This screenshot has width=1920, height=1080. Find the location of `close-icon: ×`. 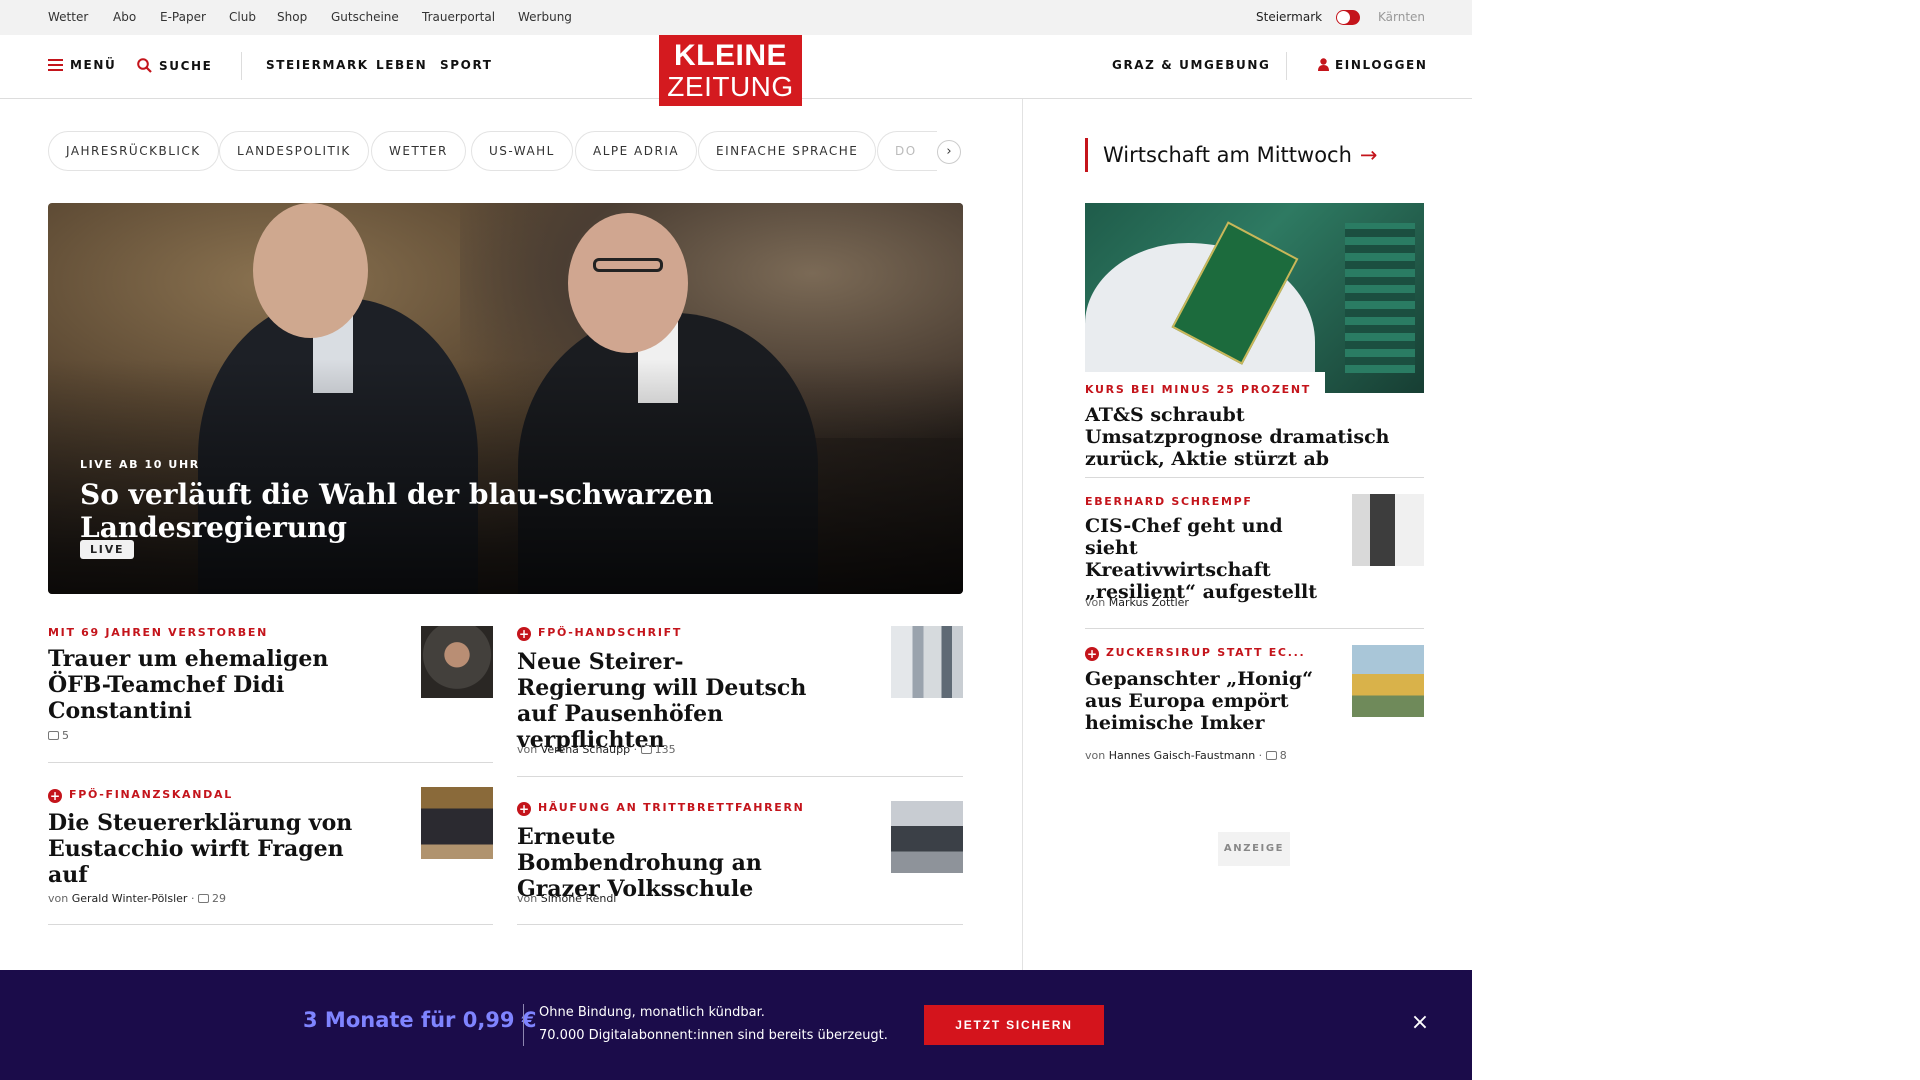

close-icon: × is located at coordinates (1420, 1023).